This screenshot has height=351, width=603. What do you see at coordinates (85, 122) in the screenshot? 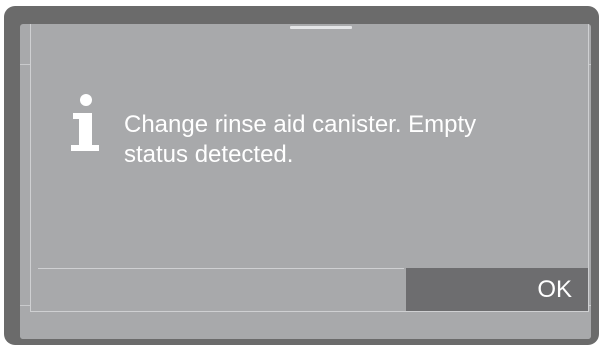
I see `info-icon` at bounding box center [85, 122].